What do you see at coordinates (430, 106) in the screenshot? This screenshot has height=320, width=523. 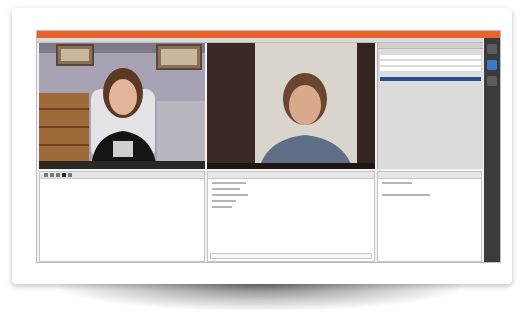 I see `participants-panel` at bounding box center [430, 106].